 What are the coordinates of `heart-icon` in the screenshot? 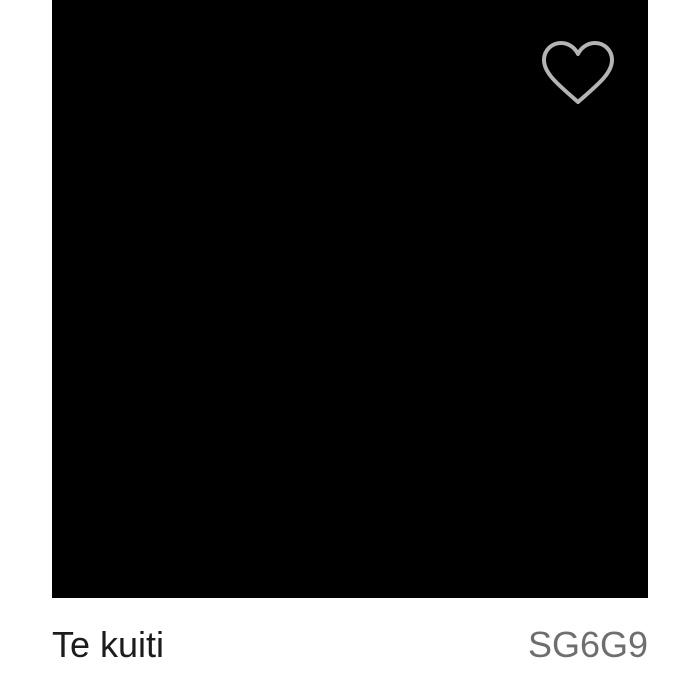 It's located at (578, 74).